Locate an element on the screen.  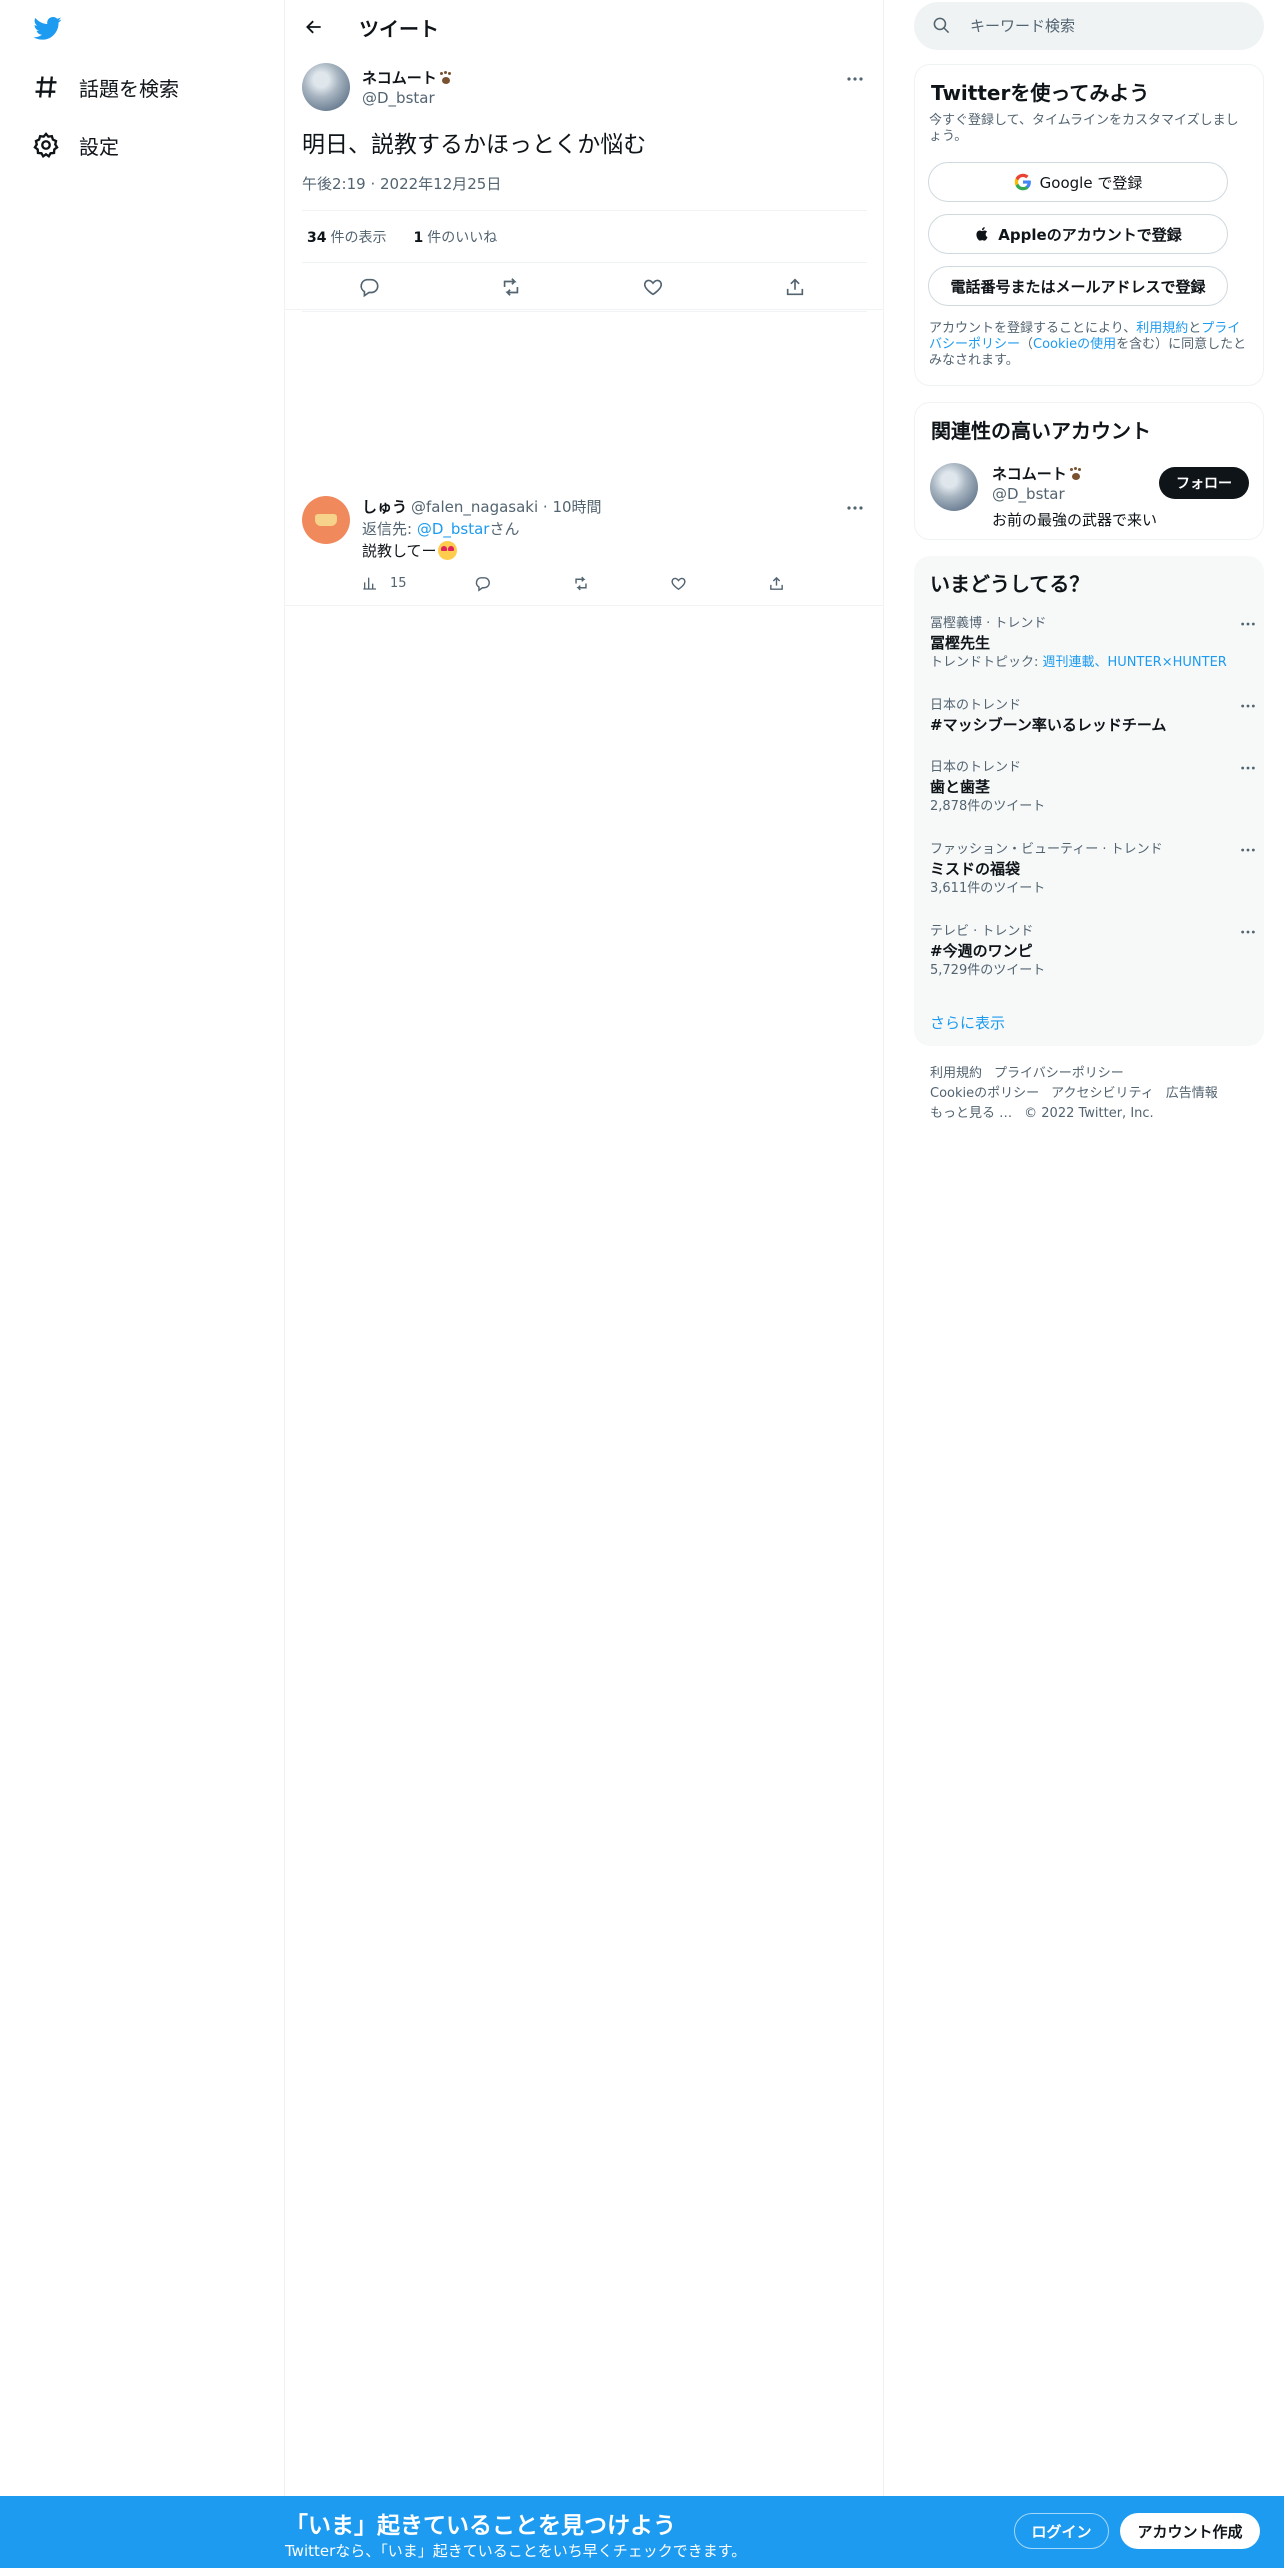
apple-logo-icon is located at coordinates (982, 234).